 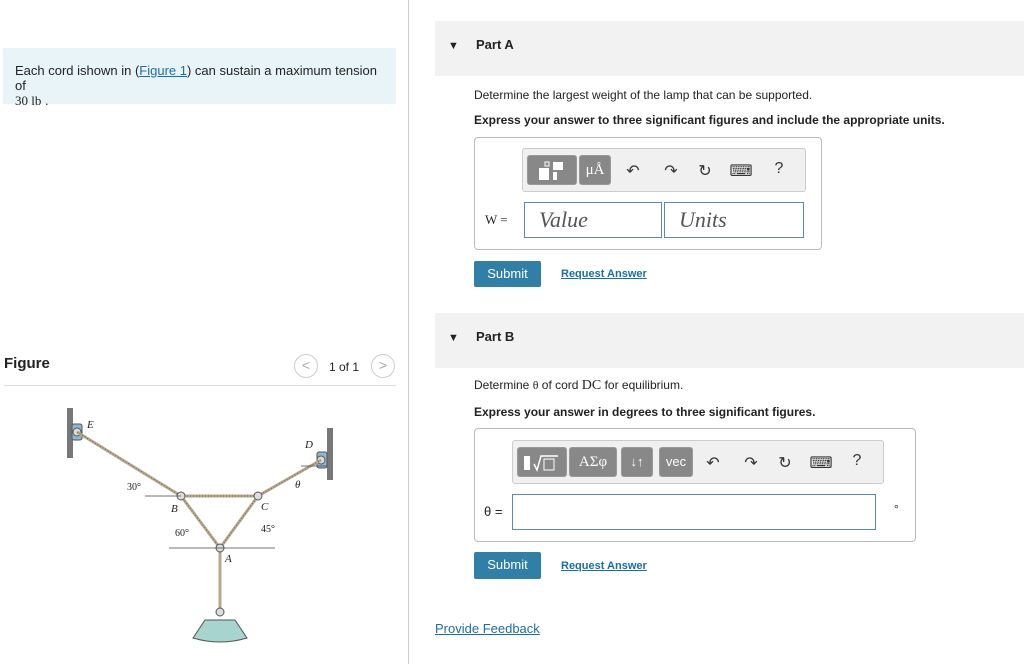 What do you see at coordinates (308, 445) in the screenshot?
I see `label-D: D` at bounding box center [308, 445].